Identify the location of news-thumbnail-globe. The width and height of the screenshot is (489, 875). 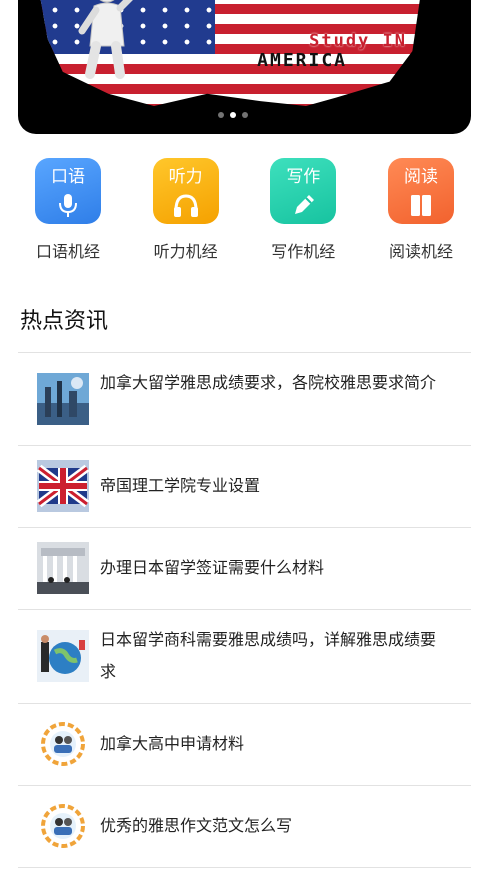
(63, 656).